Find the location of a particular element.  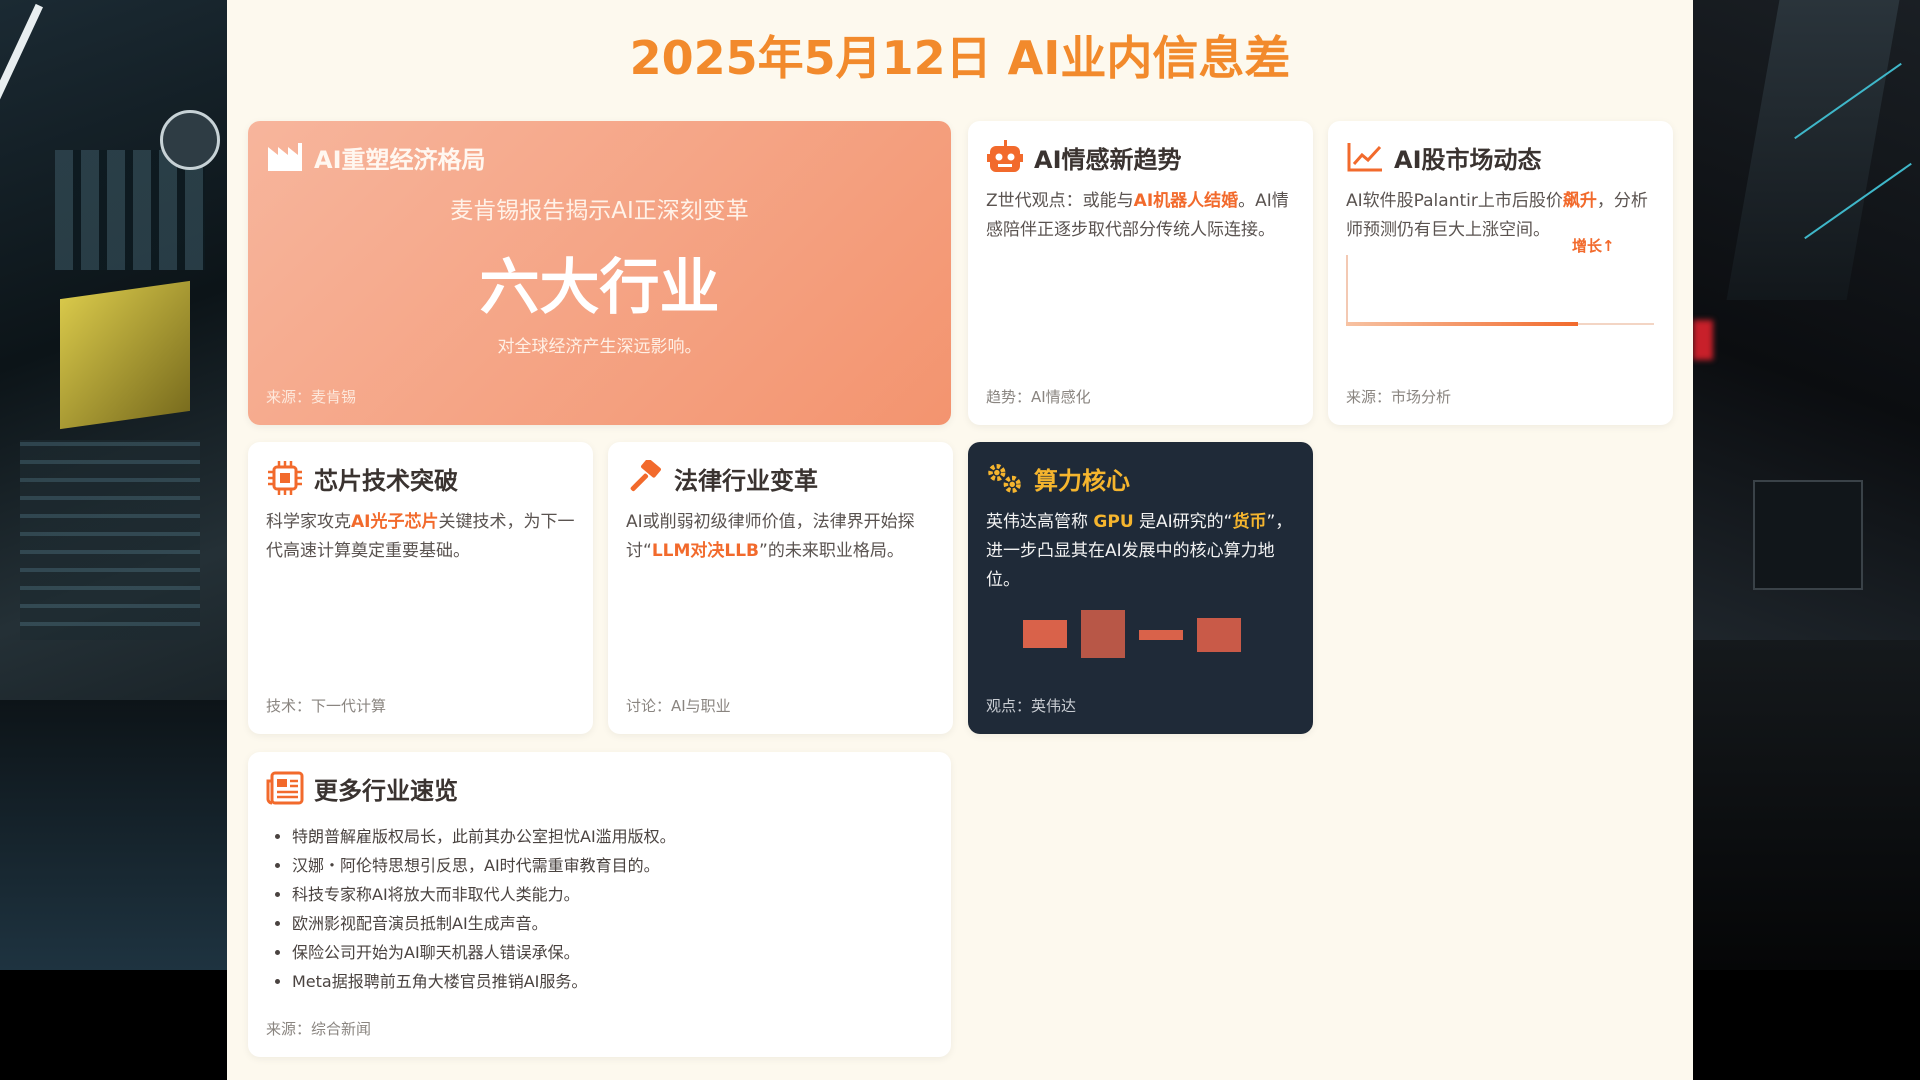

list-item: 欧洲影视配音演员抵制AI生成声音。 is located at coordinates (612, 923).